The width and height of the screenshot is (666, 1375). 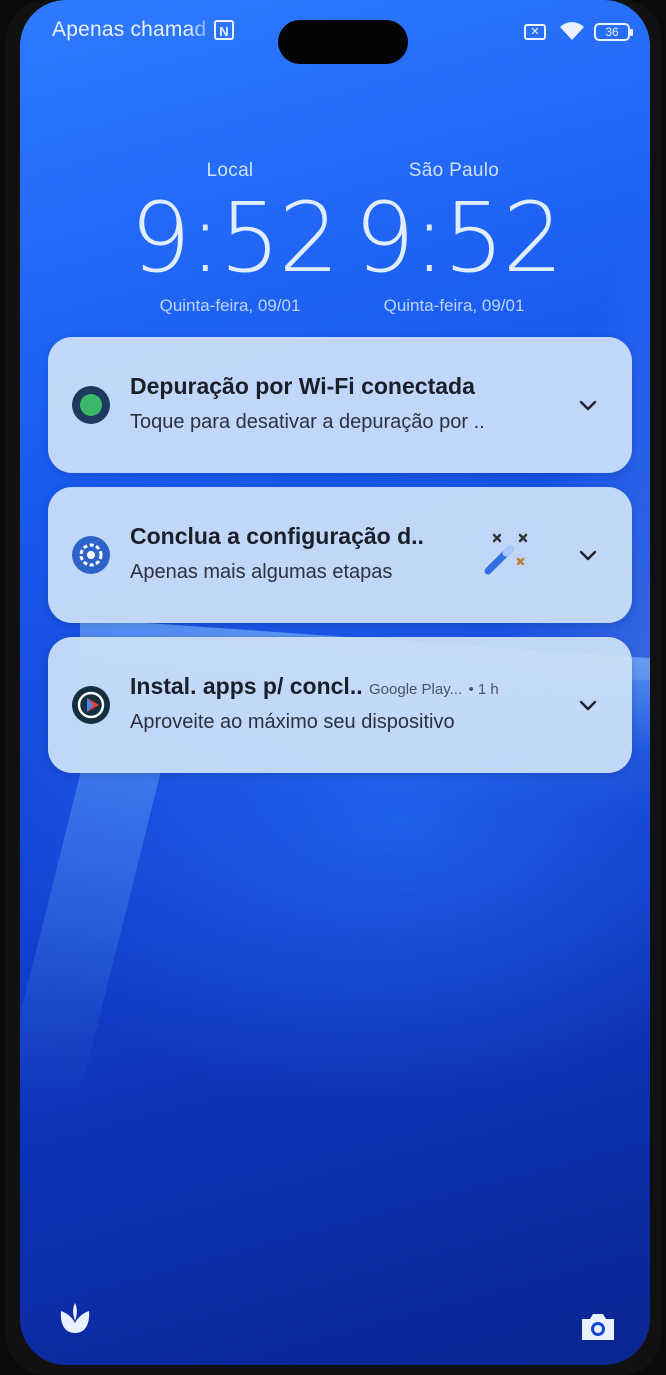 What do you see at coordinates (598, 1327) in the screenshot?
I see `camera-icon` at bounding box center [598, 1327].